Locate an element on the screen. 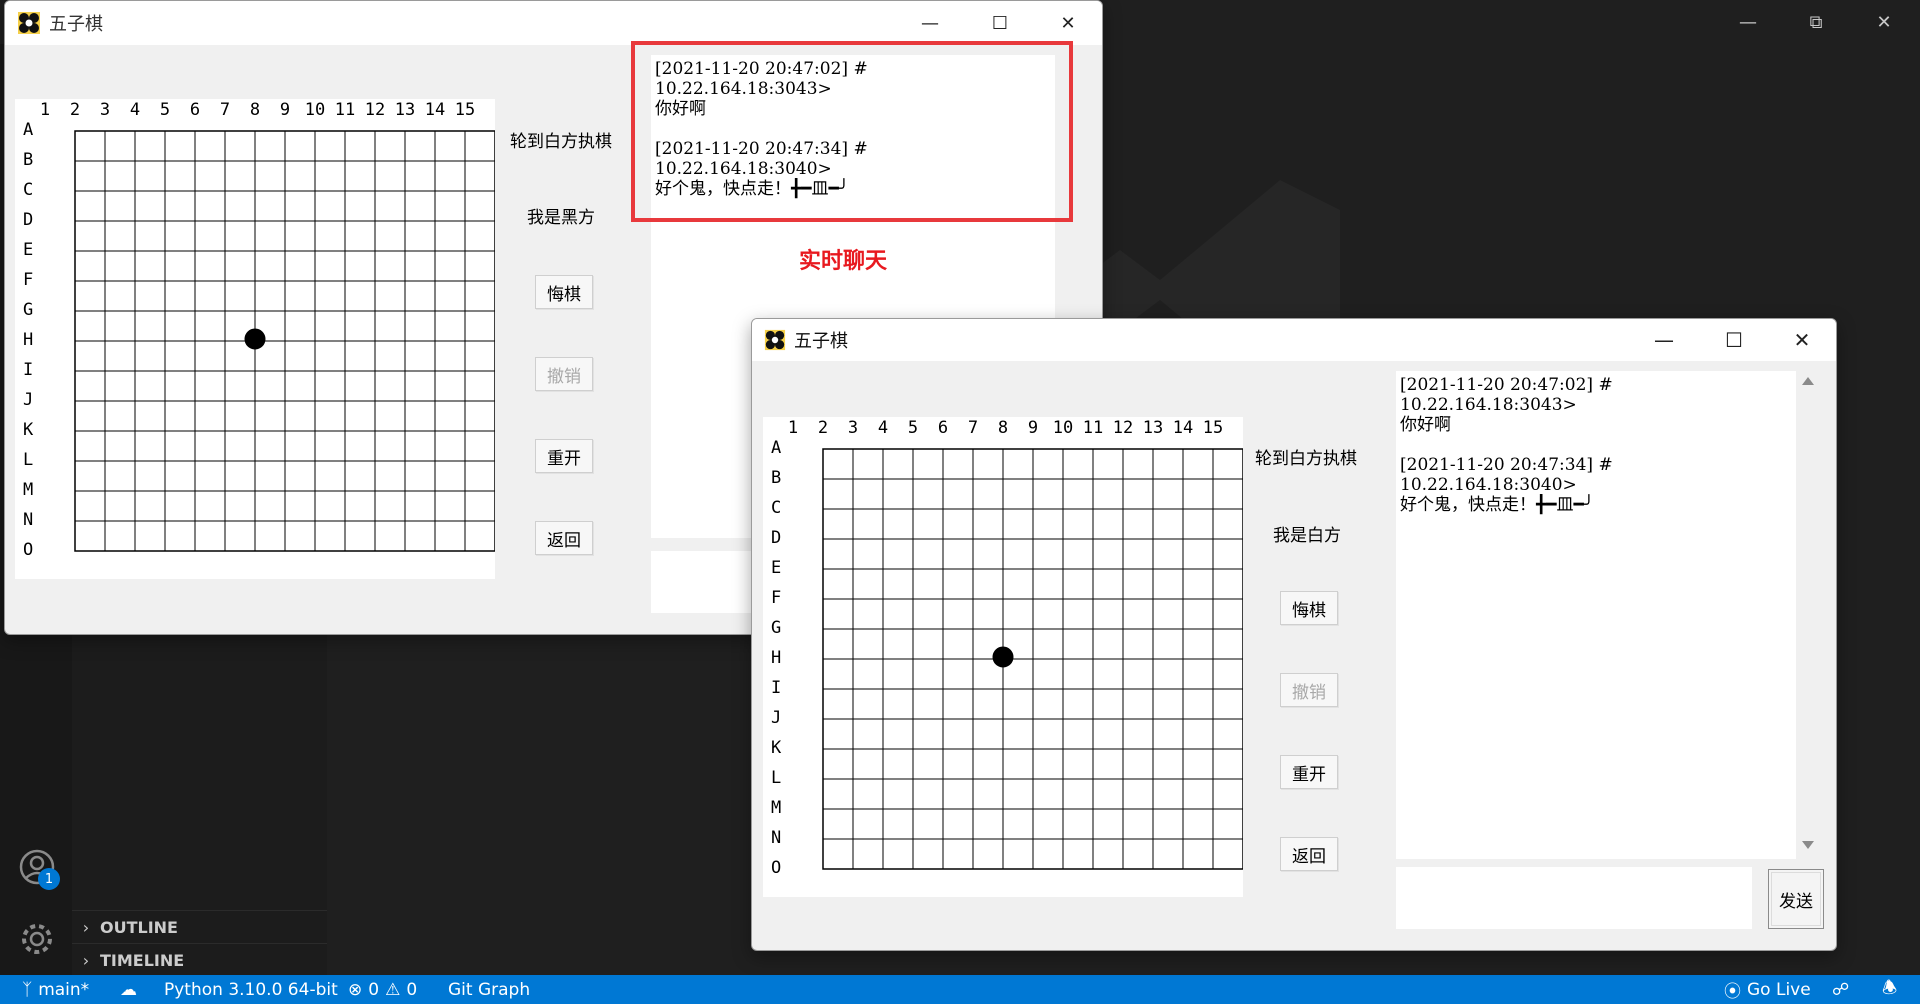 This screenshot has width=1920, height=1004. role-indicator: 我是黑方 is located at coordinates (561, 218).